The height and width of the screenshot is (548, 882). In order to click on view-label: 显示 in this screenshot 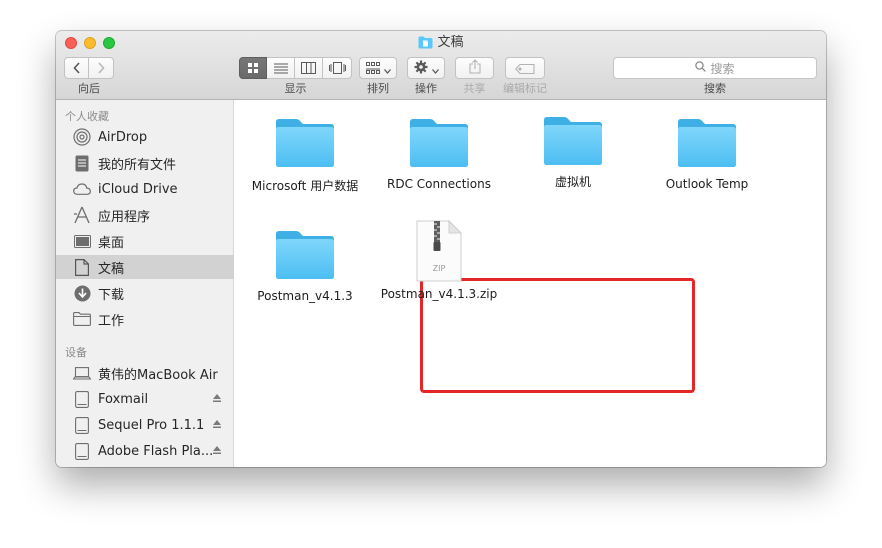, I will do `click(295, 88)`.